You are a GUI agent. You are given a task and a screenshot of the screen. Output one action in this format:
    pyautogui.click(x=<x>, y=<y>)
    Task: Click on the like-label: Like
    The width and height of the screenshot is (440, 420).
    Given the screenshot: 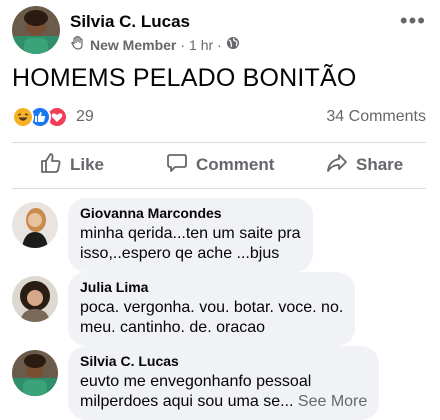 What is the action you would take?
    pyautogui.click(x=87, y=164)
    